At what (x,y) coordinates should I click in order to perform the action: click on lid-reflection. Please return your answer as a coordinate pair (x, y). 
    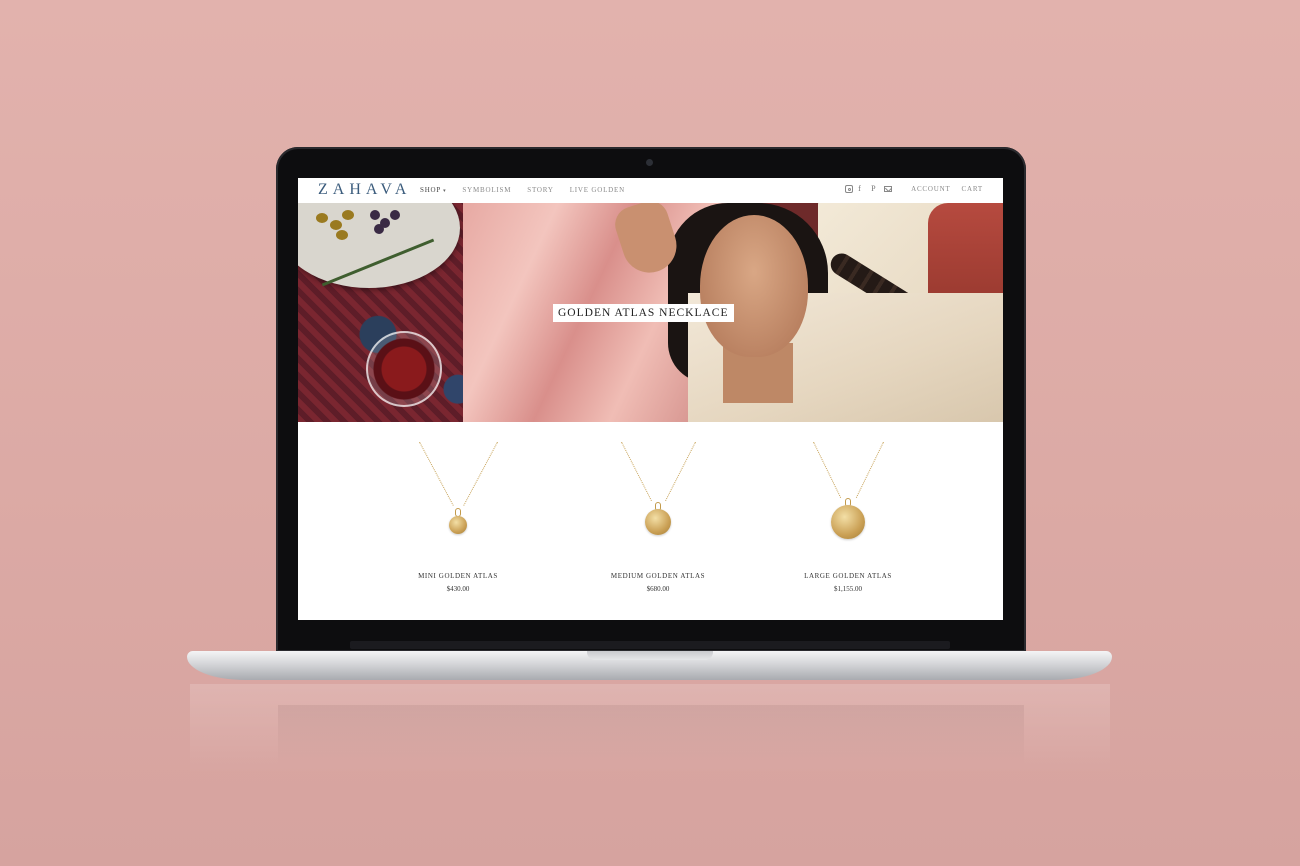
    Looking at the image, I should click on (651, 735).